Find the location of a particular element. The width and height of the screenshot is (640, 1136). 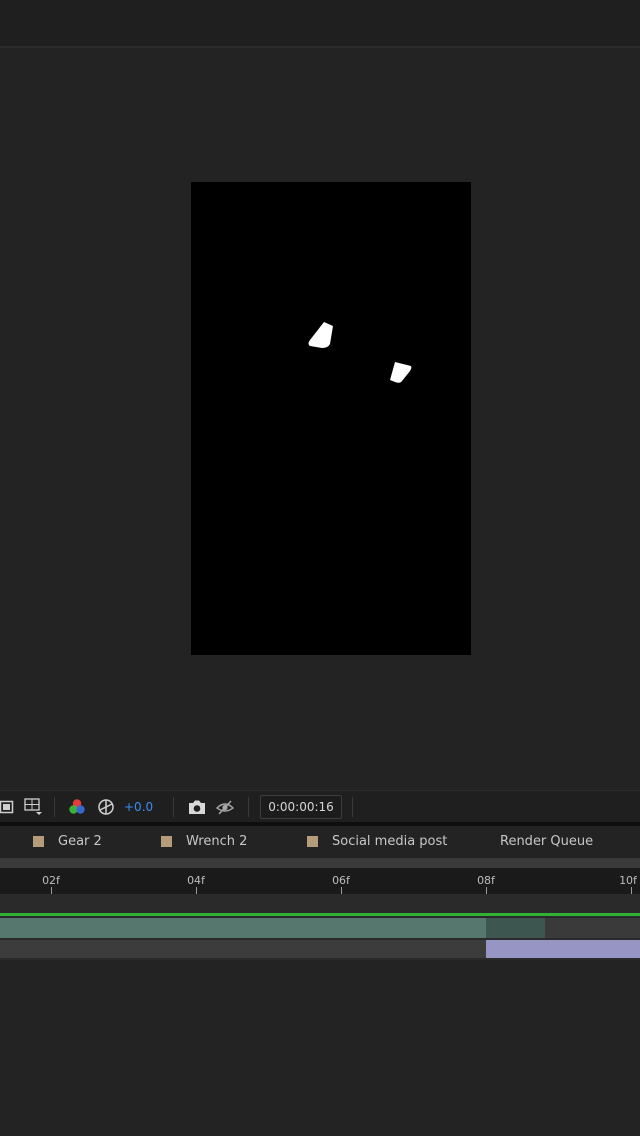

reset-exposure-icon is located at coordinates (106, 807).